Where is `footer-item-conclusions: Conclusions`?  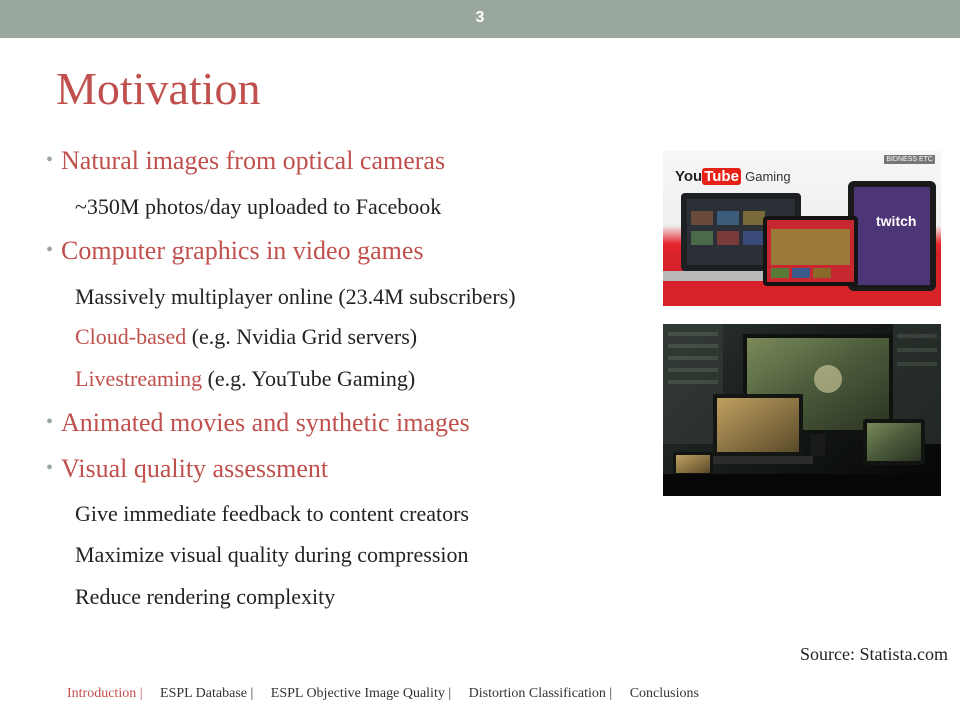
footer-item-conclusions: Conclusions is located at coordinates (664, 693).